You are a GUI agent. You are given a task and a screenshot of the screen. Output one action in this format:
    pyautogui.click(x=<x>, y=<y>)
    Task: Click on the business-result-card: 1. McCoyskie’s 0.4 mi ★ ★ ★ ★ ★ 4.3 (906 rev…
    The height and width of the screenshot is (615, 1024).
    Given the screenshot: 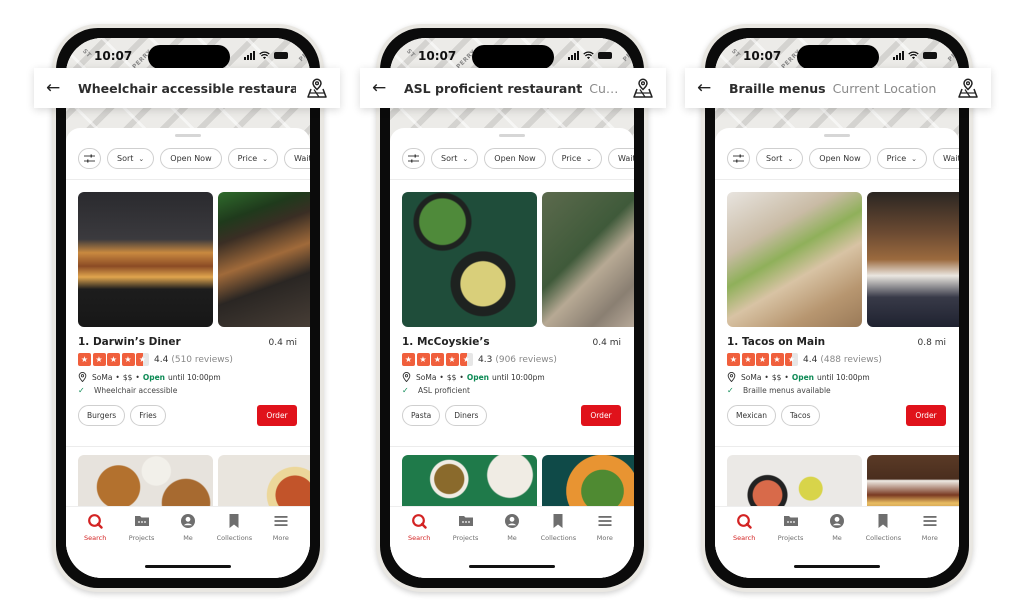 What is the action you would take?
    pyautogui.click(x=518, y=309)
    